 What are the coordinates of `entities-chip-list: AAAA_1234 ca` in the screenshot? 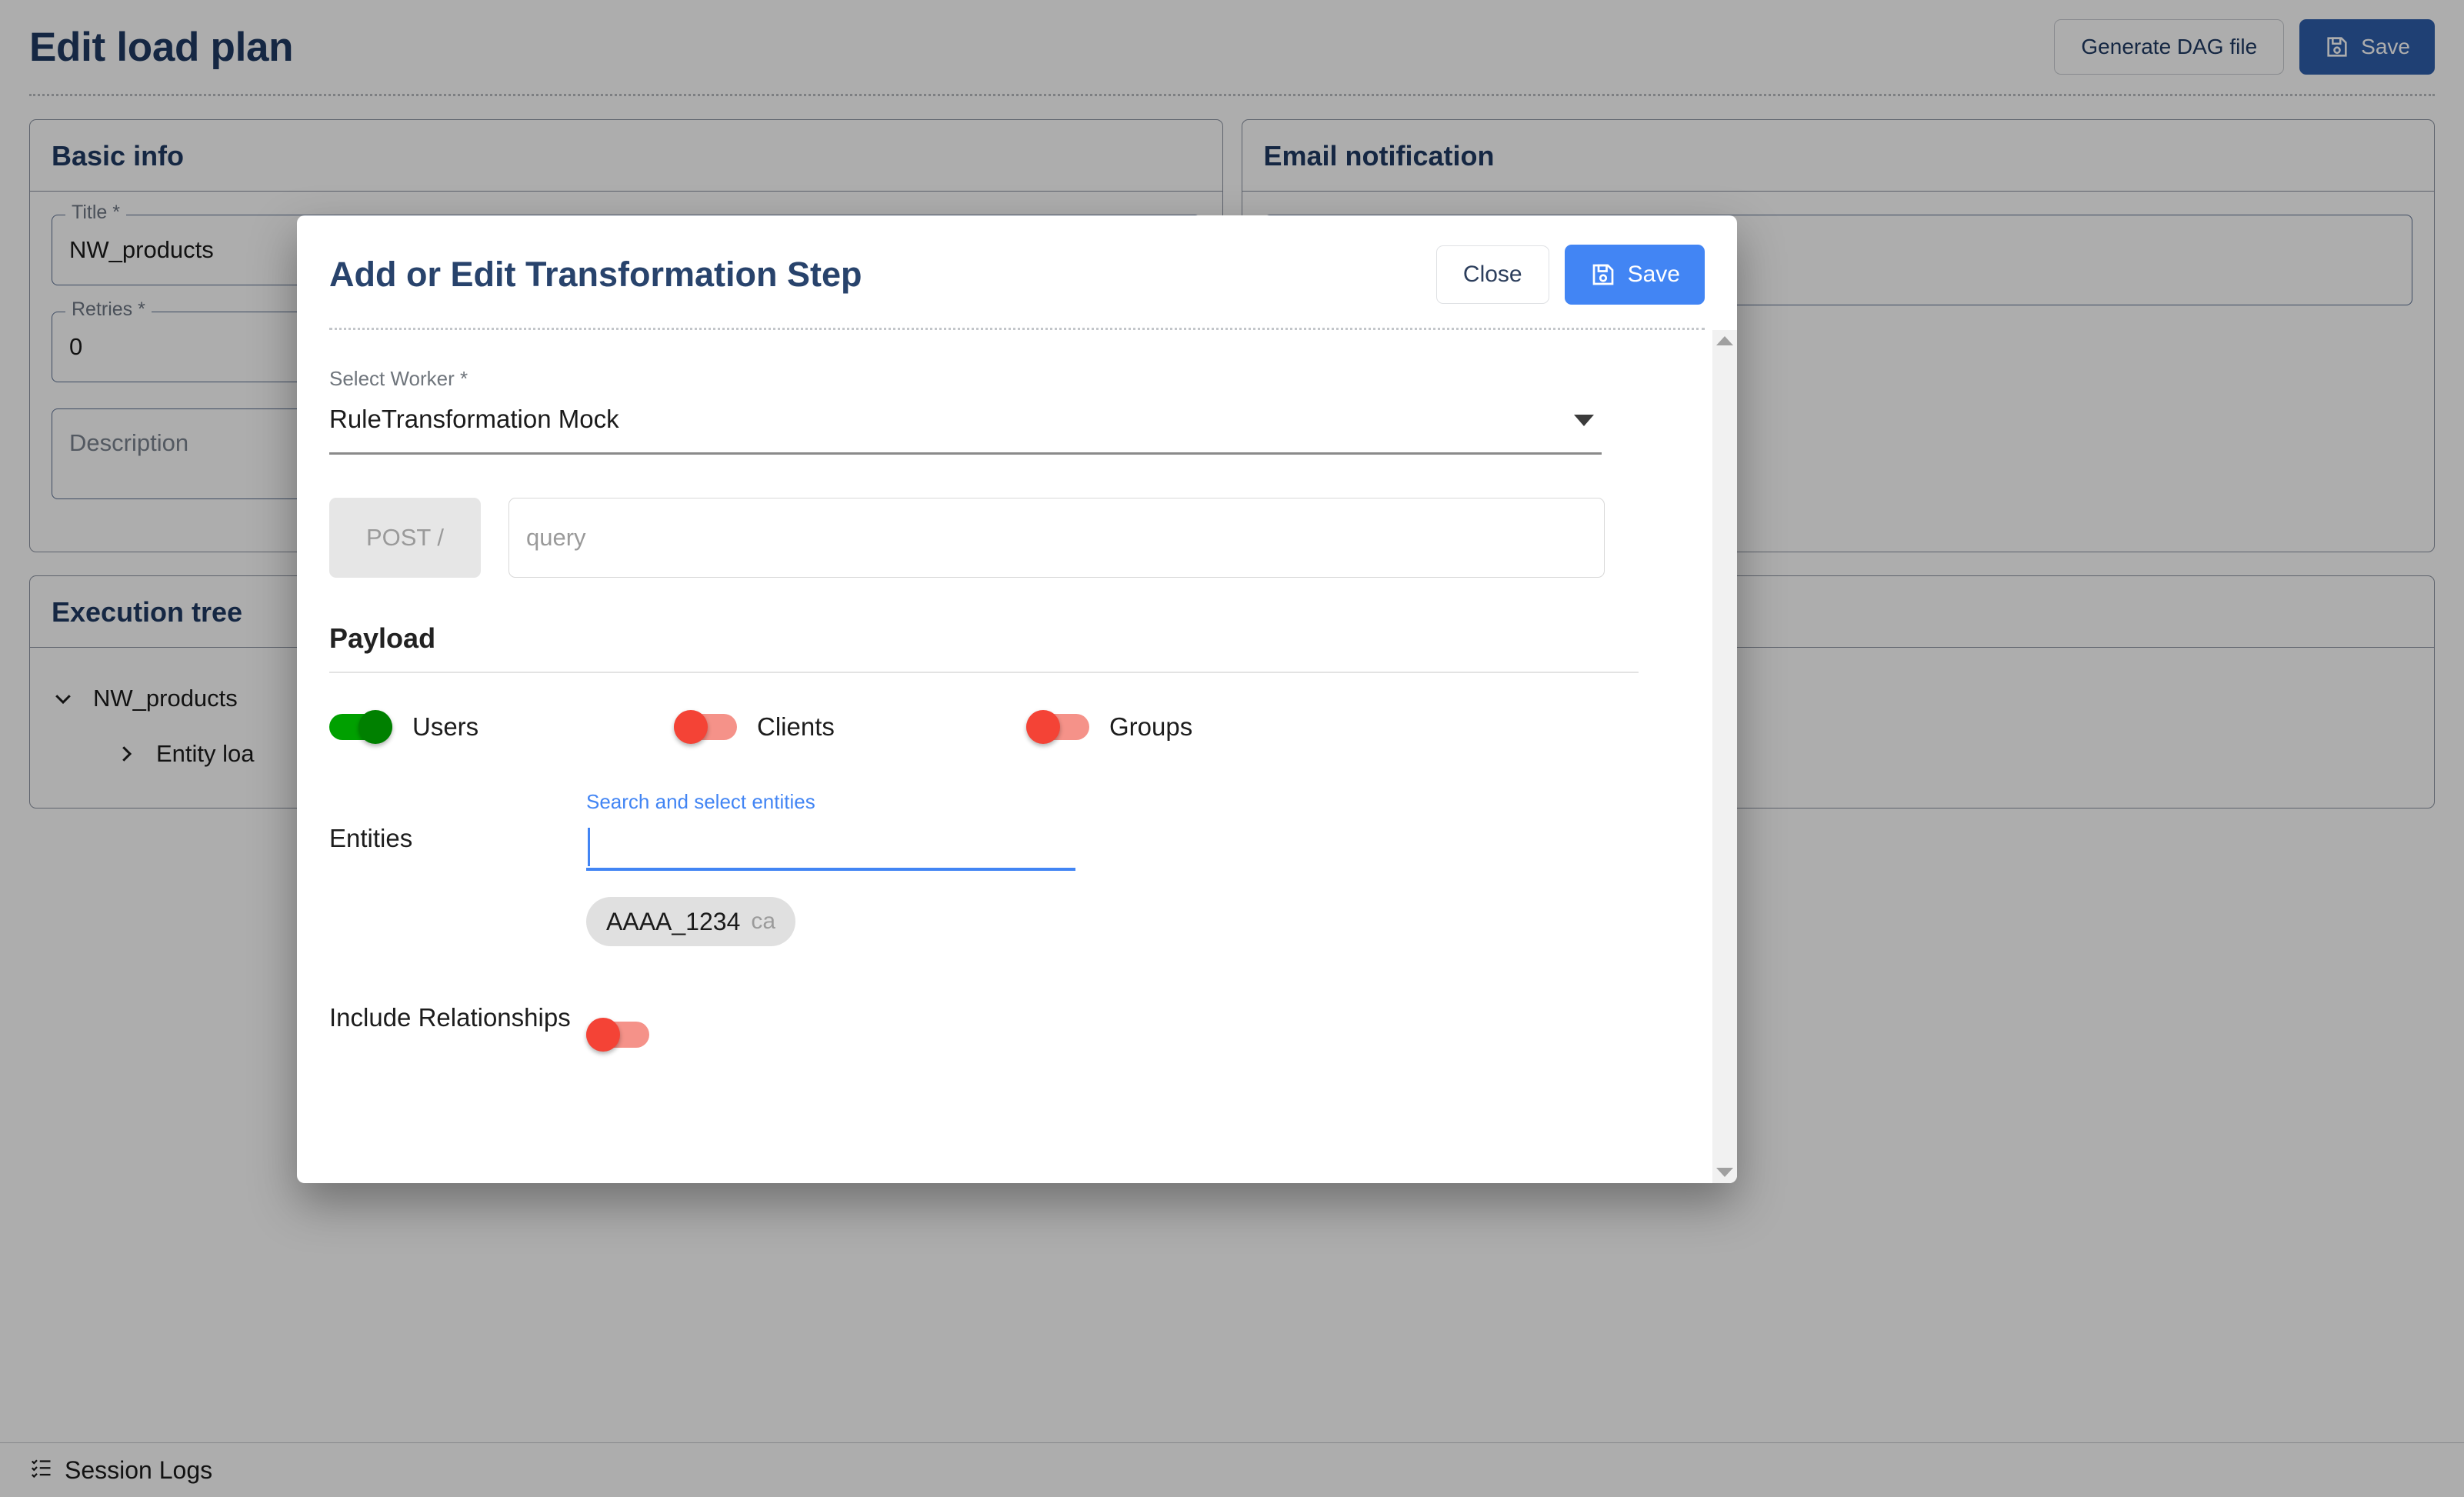 It's located at (1133, 921).